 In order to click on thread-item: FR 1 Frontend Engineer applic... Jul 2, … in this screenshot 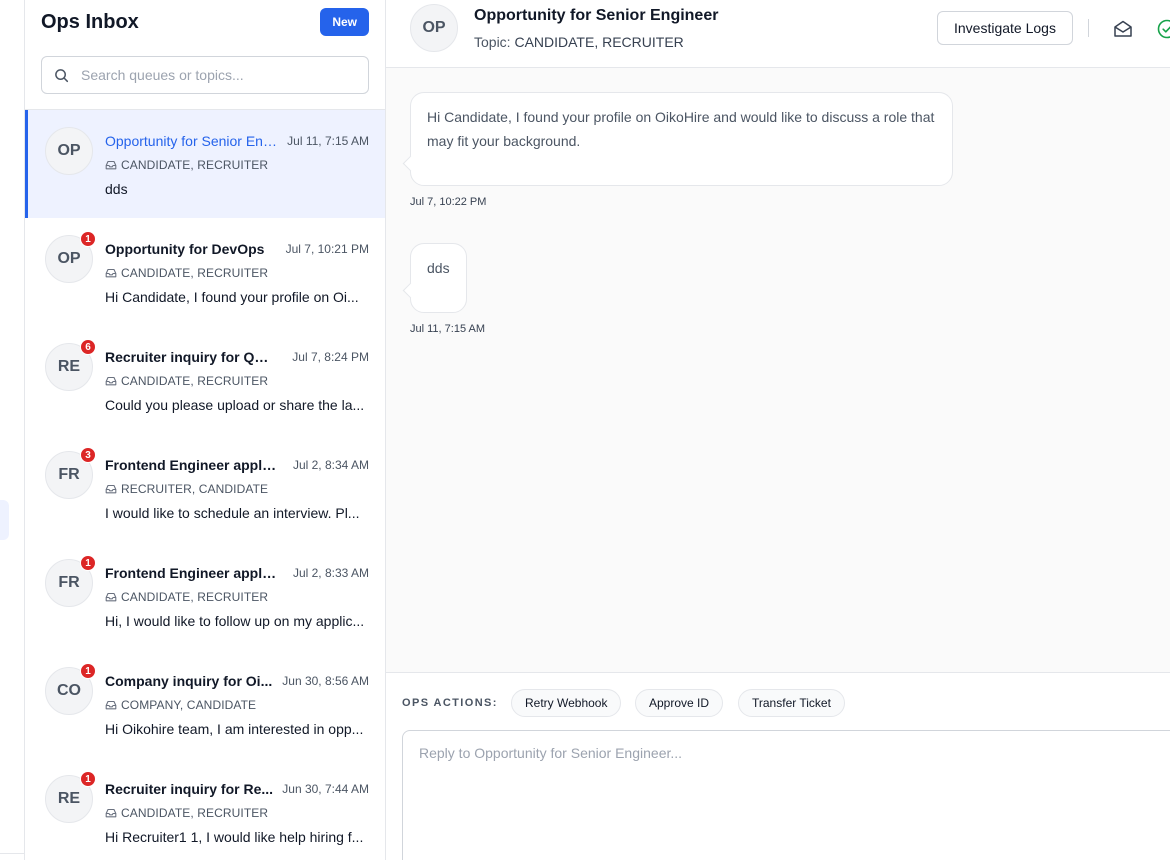, I will do `click(205, 596)`.